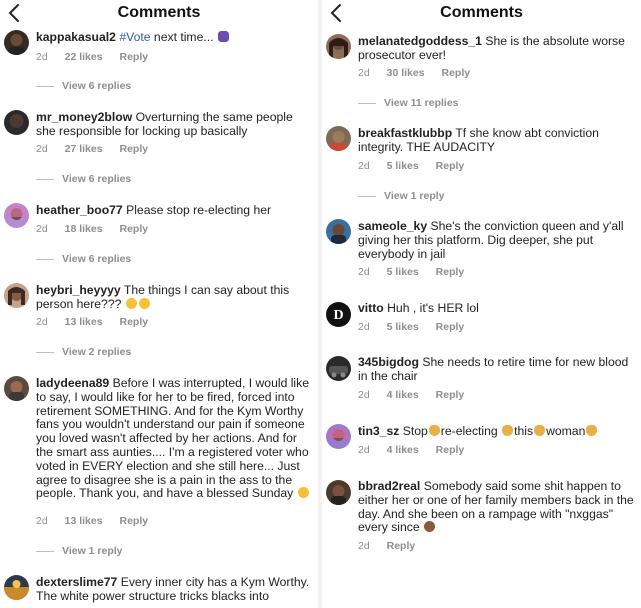 This screenshot has width=641, height=608. Describe the element at coordinates (84, 117) in the screenshot. I see `comment-username: mr_money2blow` at that location.